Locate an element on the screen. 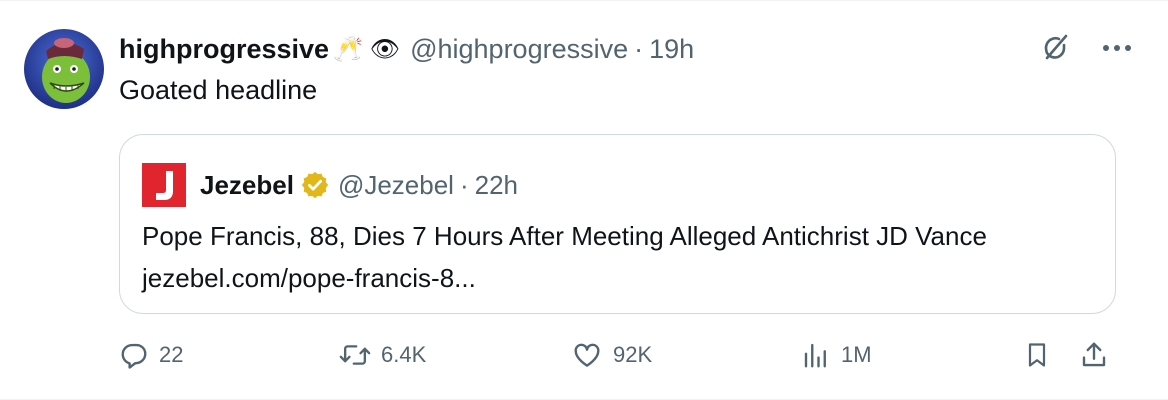  views-count: 1M is located at coordinates (856, 354).